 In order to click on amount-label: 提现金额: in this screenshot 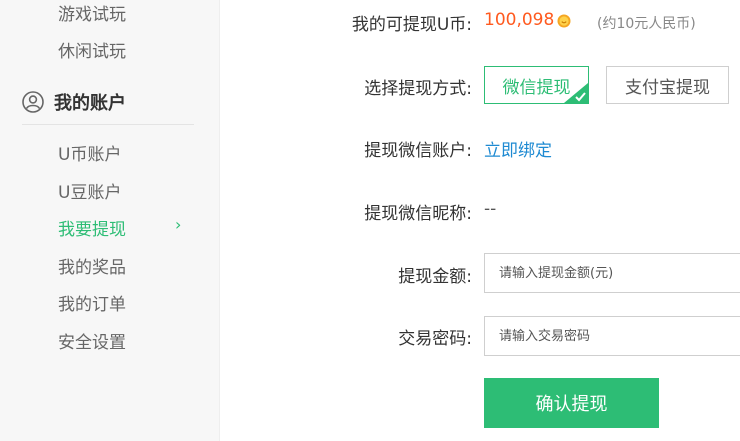, I will do `click(435, 277)`.